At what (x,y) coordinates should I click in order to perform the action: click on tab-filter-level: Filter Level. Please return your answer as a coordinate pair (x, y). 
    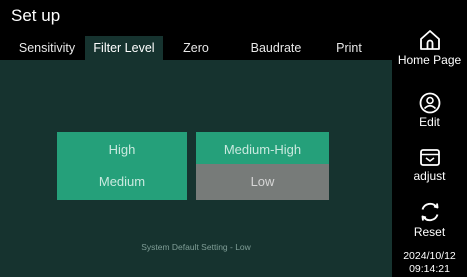
    Looking at the image, I should click on (124, 48).